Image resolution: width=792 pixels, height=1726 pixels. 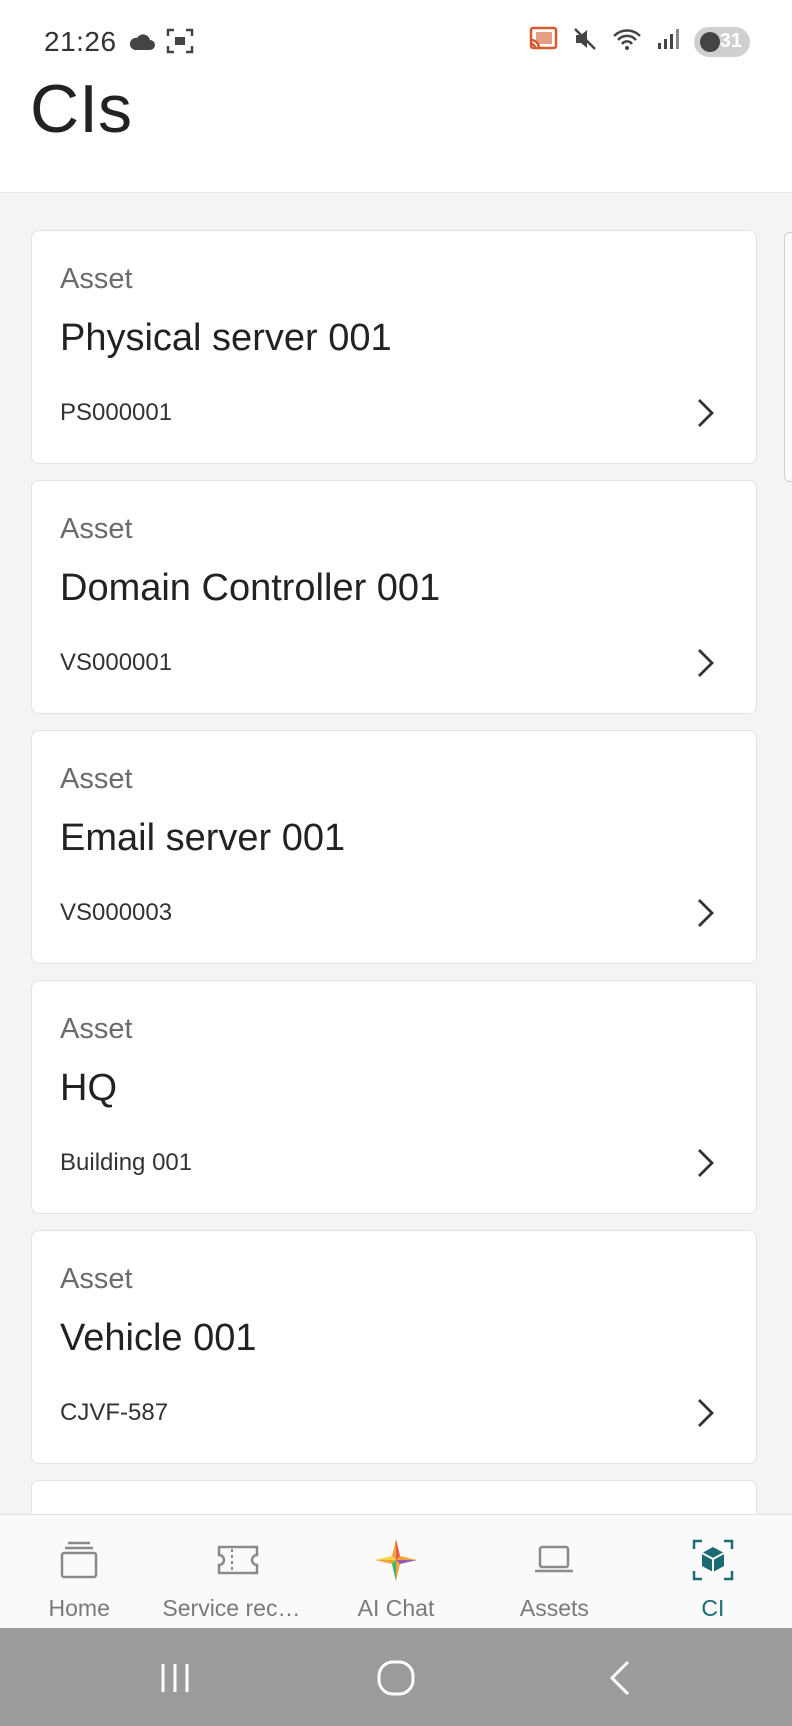 I want to click on signal-icon, so click(x=668, y=41).